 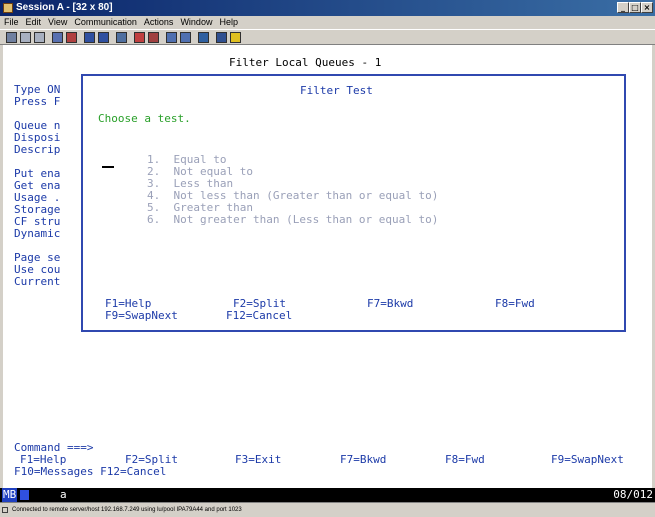 What do you see at coordinates (221, 37) in the screenshot?
I see `clipboard-icon` at bounding box center [221, 37].